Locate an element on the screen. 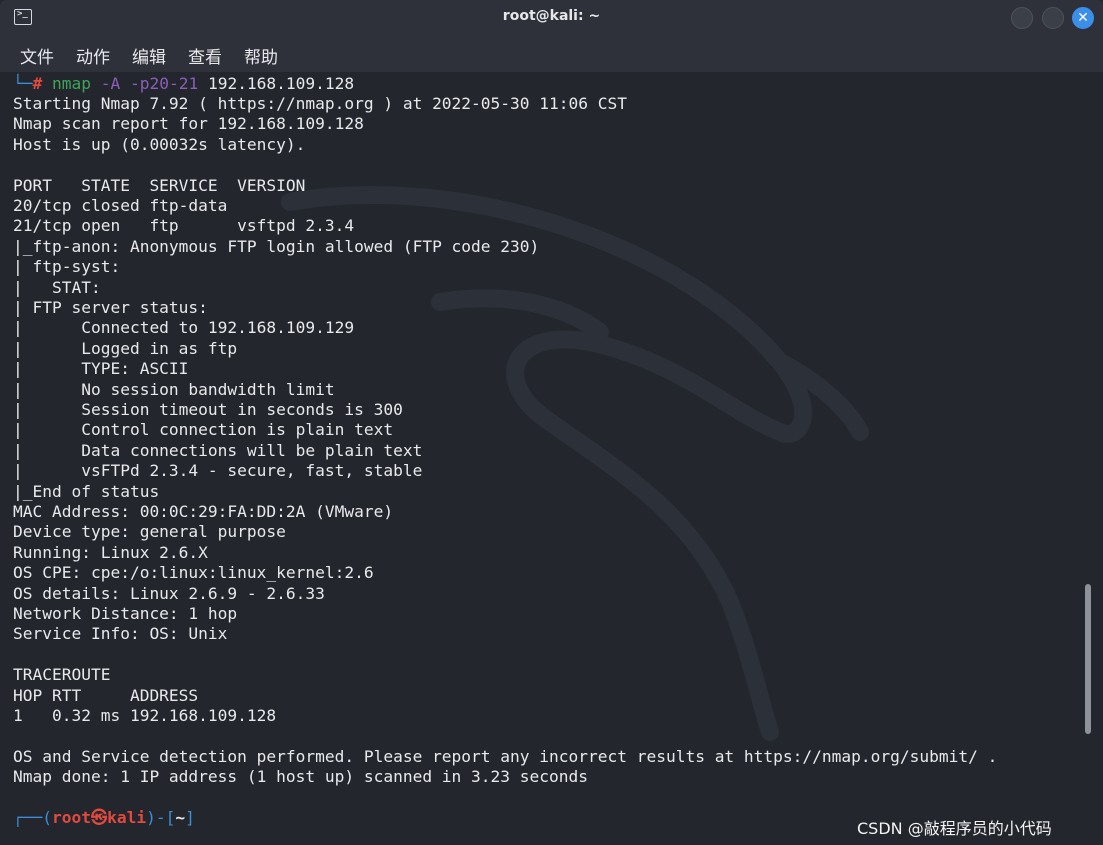 This screenshot has width=1103, height=845. close-icon: ✕ is located at coordinates (1083, 18).